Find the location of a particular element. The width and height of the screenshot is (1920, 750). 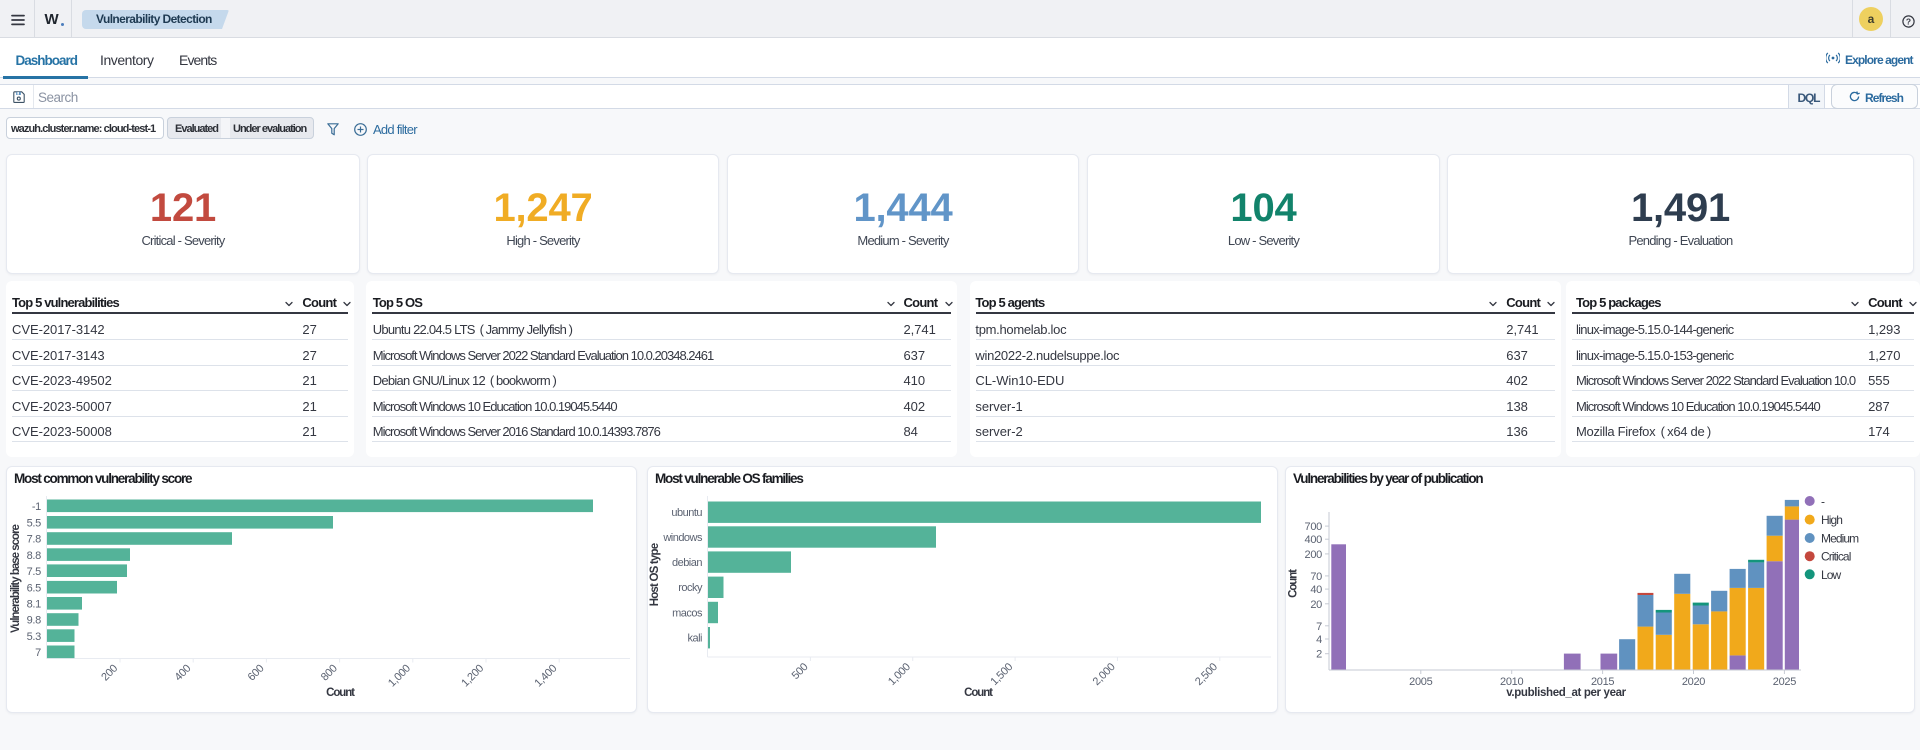

svg-text: Low is located at coordinates (1831, 575).